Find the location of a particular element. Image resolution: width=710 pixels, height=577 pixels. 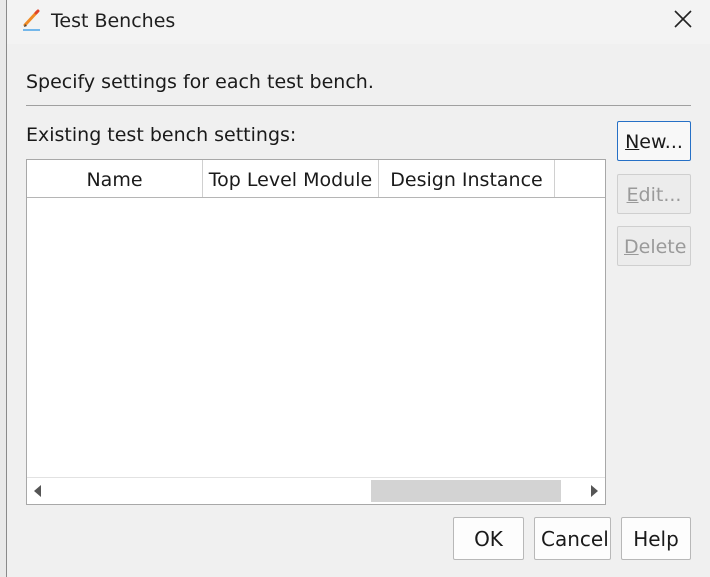

existing-settings-label: Existing test bench settings: is located at coordinates (161, 135).